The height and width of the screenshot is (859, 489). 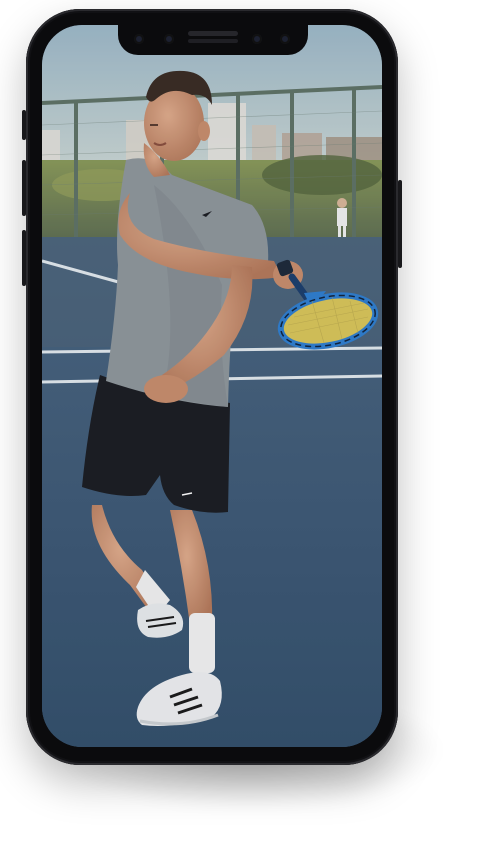 I want to click on earpiece-grille, so click(x=213, y=41).